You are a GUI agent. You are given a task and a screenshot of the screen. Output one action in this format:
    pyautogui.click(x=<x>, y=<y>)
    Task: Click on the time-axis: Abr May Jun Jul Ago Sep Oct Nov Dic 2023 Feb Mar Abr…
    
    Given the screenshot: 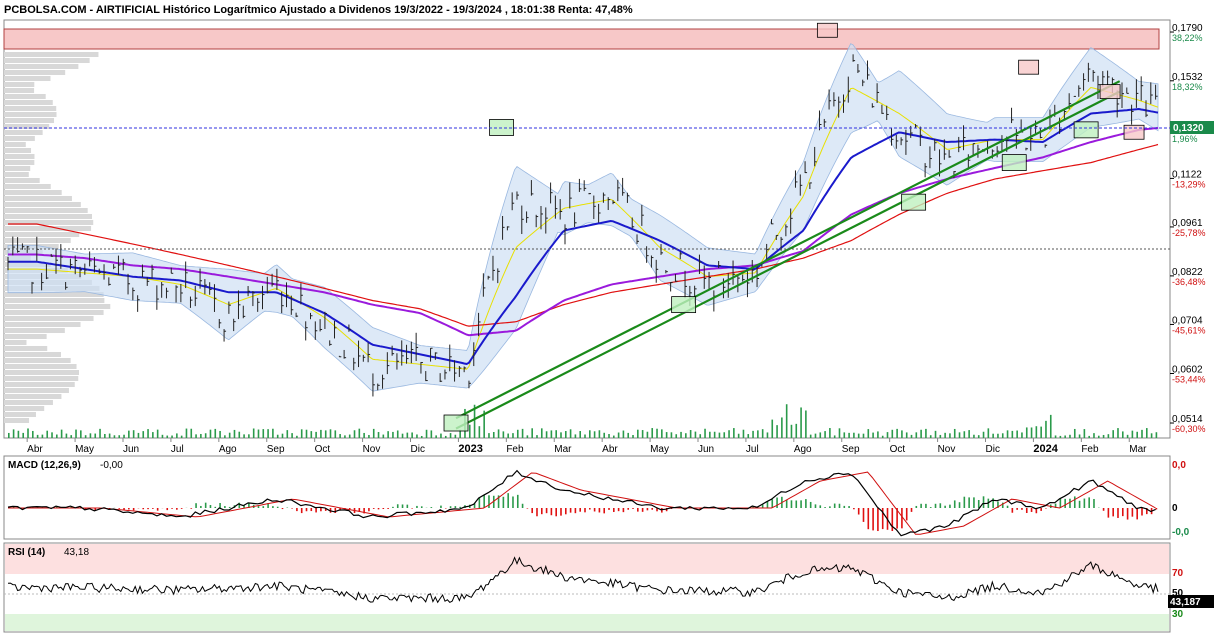 What is the action you would take?
    pyautogui.click(x=586, y=446)
    